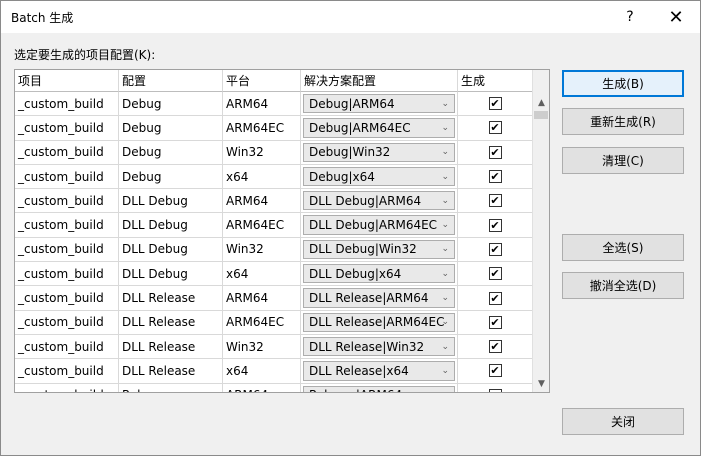  I want to click on grid-header: 项目 配置 平台 解决方案配置 生成, so click(274, 81).